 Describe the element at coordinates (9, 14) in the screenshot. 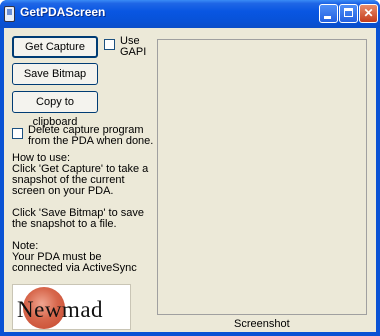

I see `pda-app-icon` at that location.